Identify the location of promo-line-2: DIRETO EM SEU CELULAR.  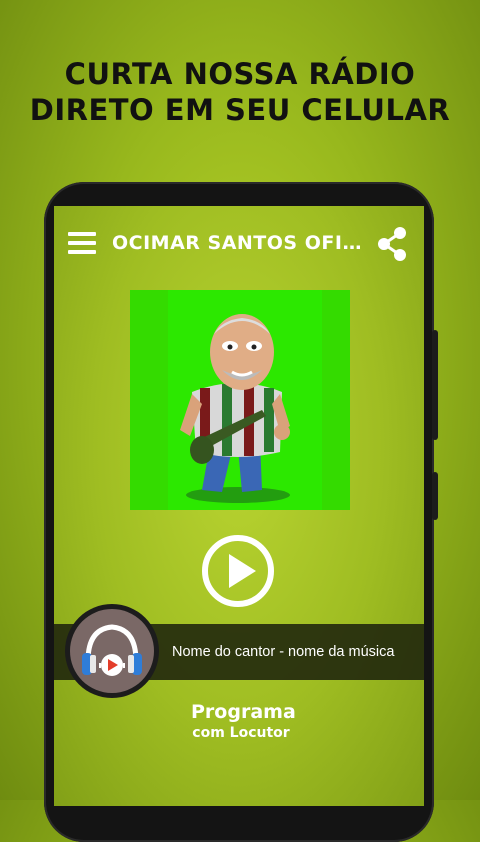
(240, 110).